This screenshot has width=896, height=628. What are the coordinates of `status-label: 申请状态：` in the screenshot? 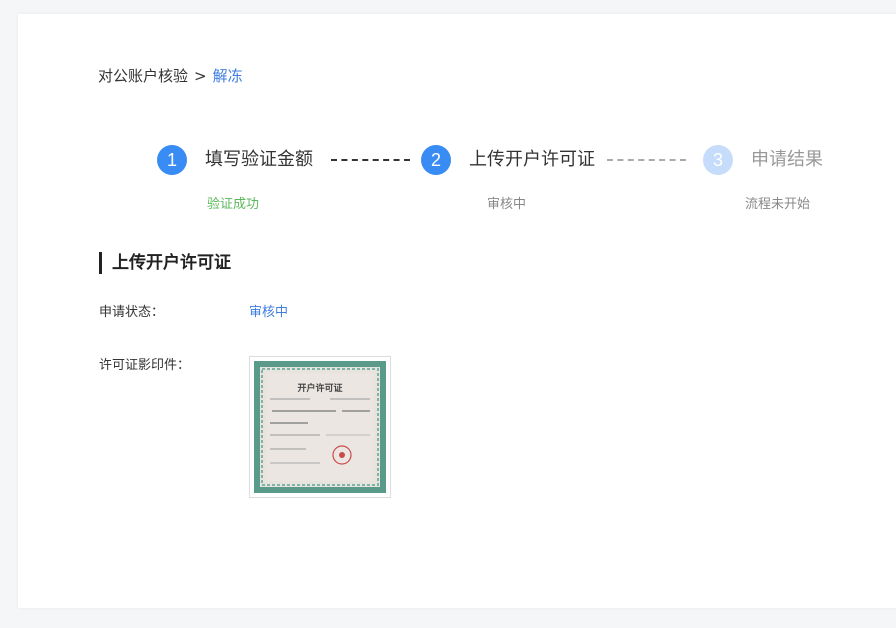 It's located at (132, 312).